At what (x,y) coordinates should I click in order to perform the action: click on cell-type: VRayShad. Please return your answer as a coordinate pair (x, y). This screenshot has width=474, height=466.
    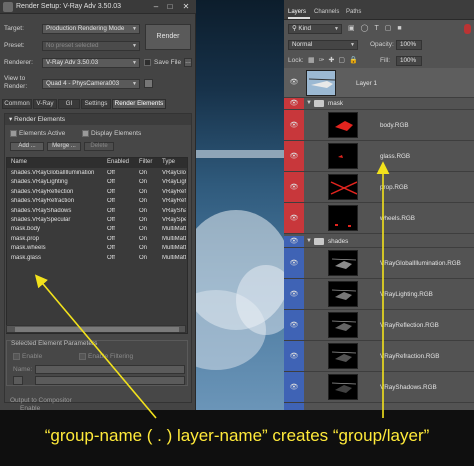
    Looking at the image, I should click on (174, 210).